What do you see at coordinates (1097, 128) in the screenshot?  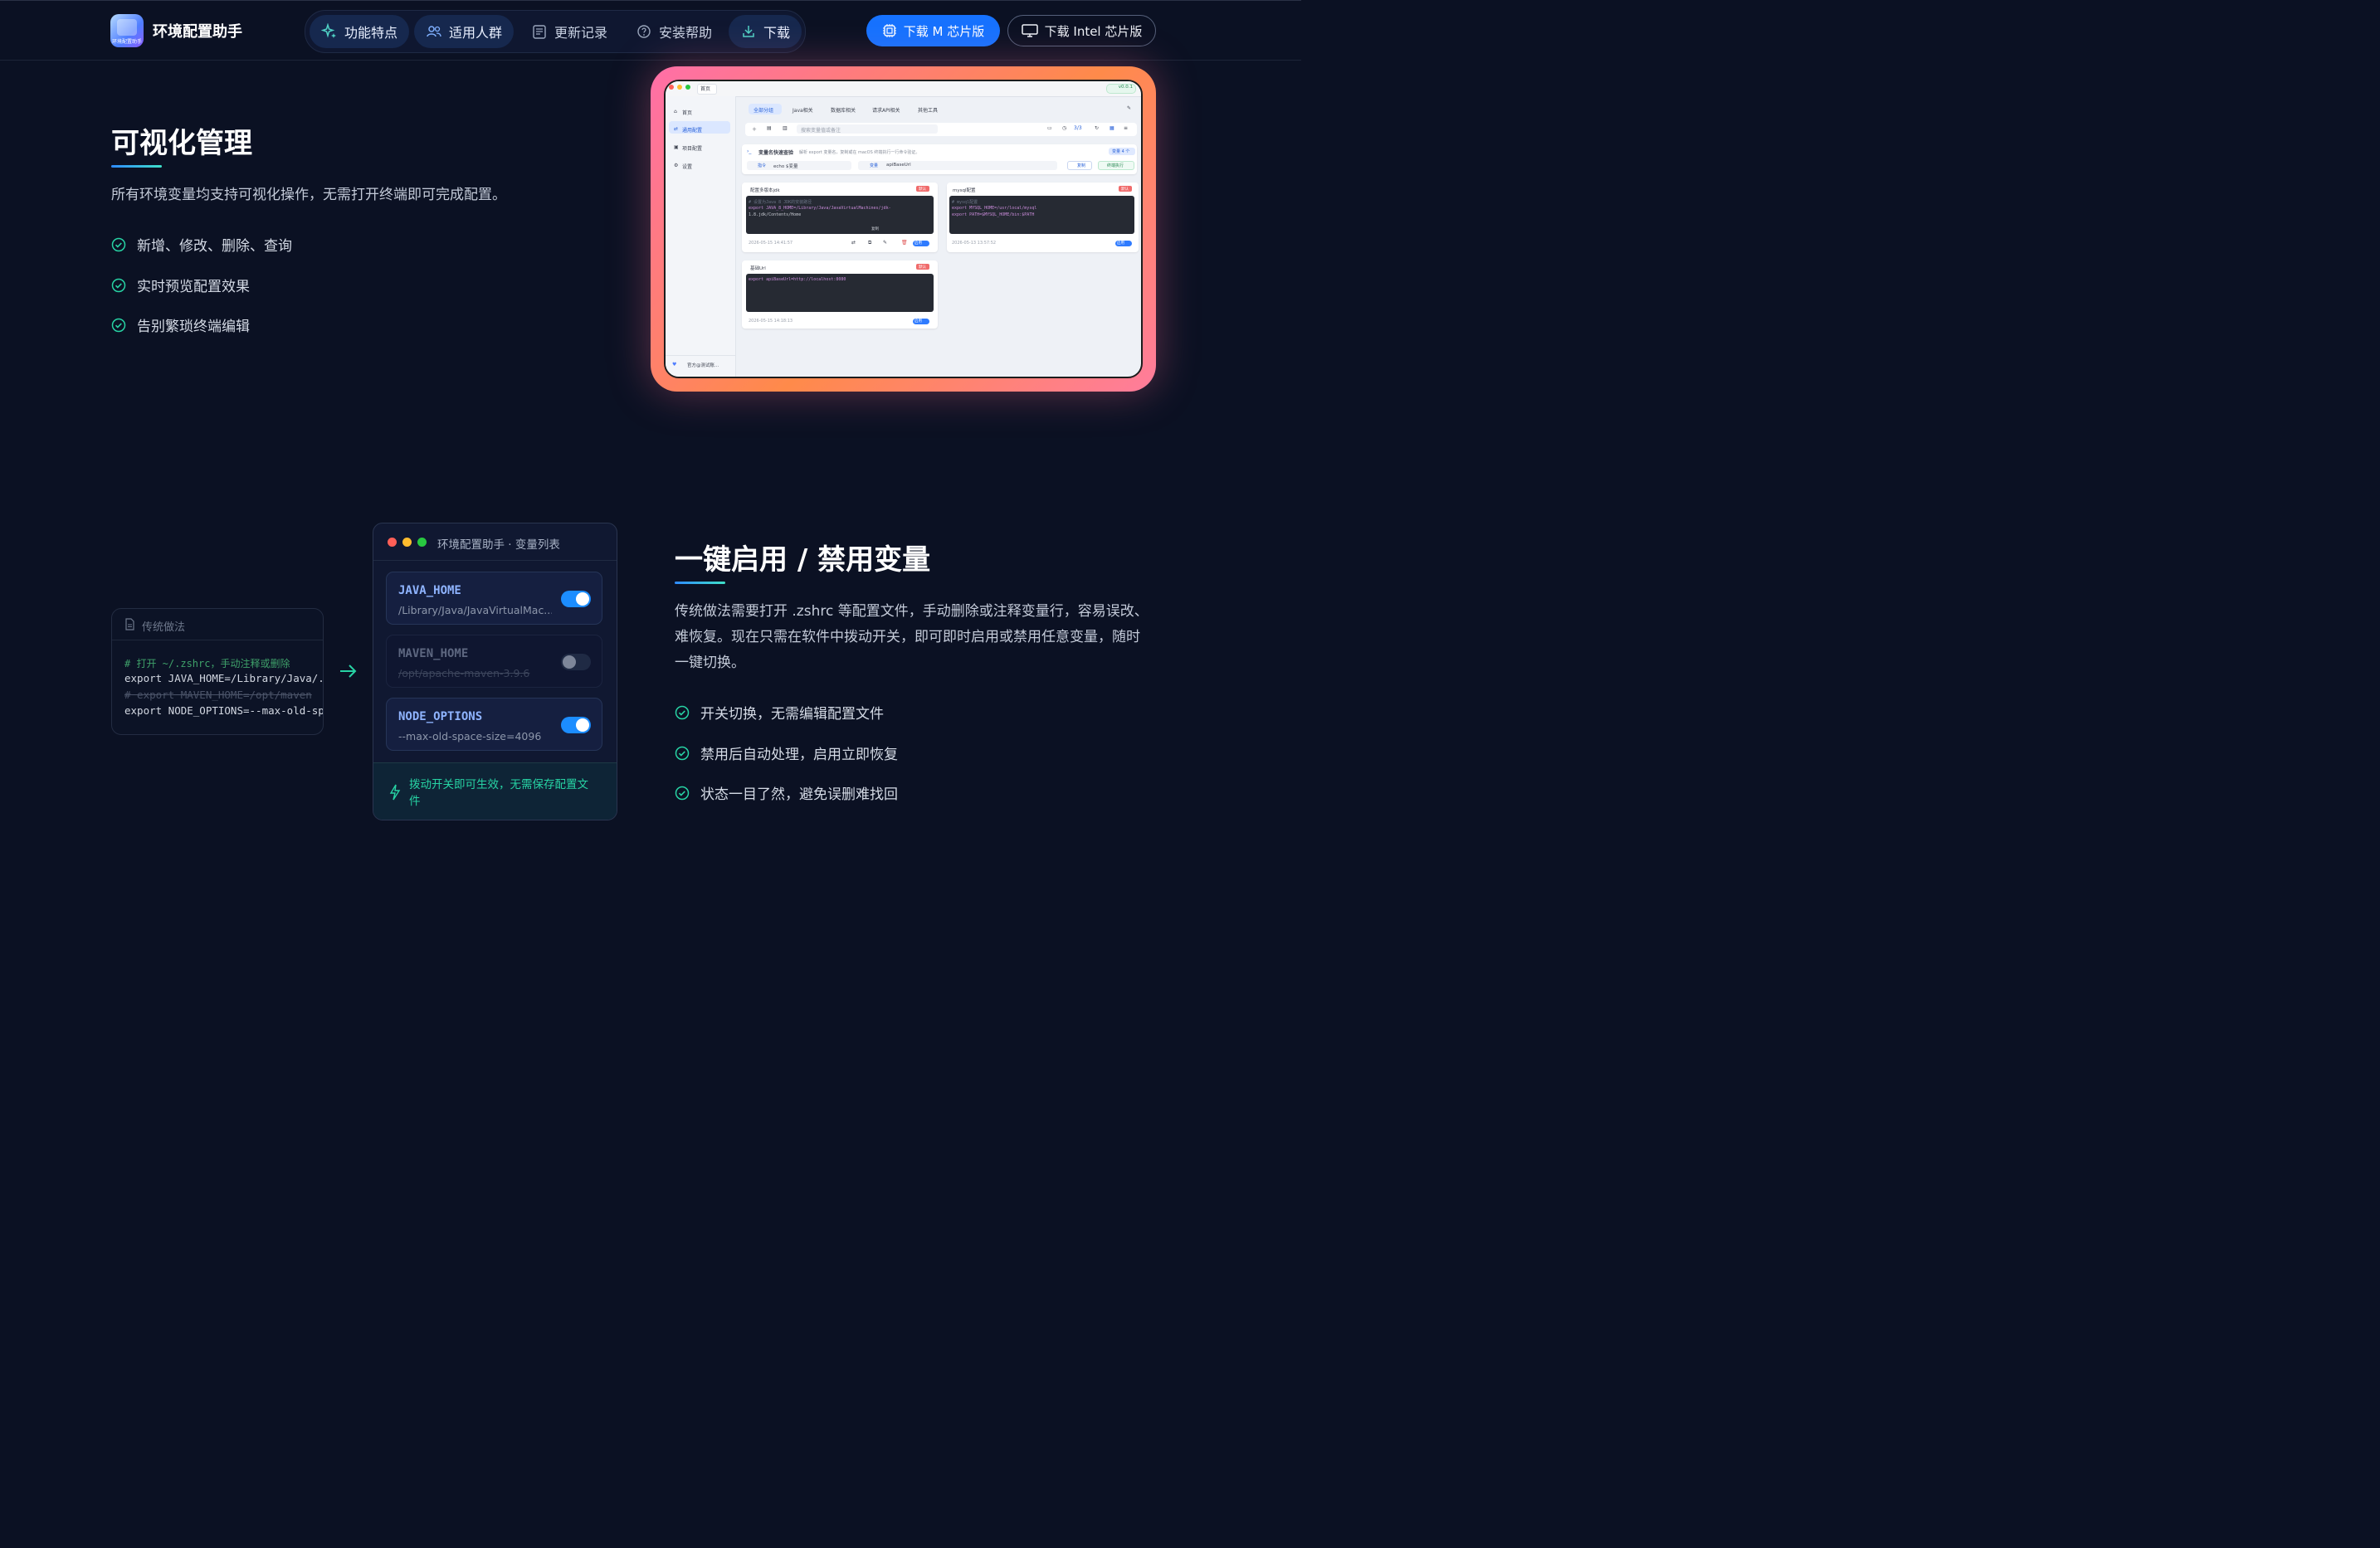 I see `refresh-icon: ↻` at bounding box center [1097, 128].